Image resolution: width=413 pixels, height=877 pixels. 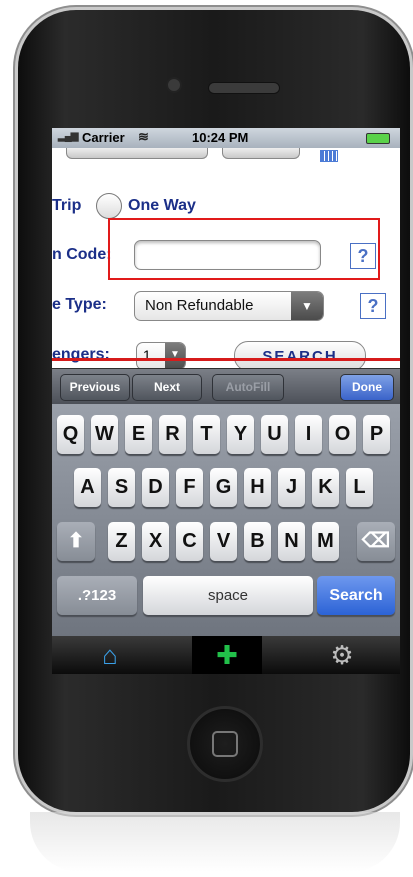 What do you see at coordinates (376, 434) in the screenshot?
I see `key-p: P` at bounding box center [376, 434].